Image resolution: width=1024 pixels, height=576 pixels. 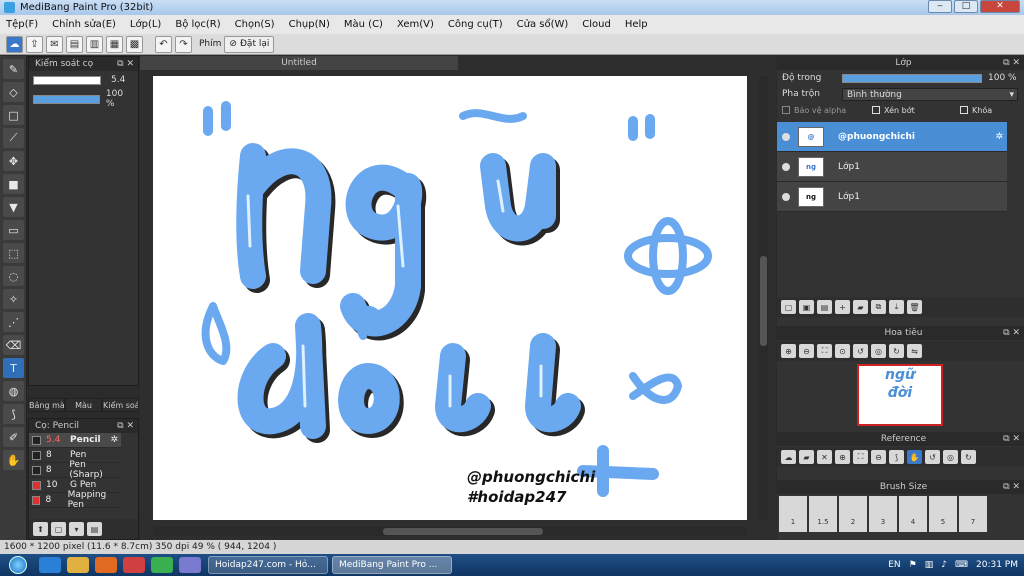 What do you see at coordinates (929, 565) in the screenshot?
I see `network-icon: ▥` at bounding box center [929, 565].